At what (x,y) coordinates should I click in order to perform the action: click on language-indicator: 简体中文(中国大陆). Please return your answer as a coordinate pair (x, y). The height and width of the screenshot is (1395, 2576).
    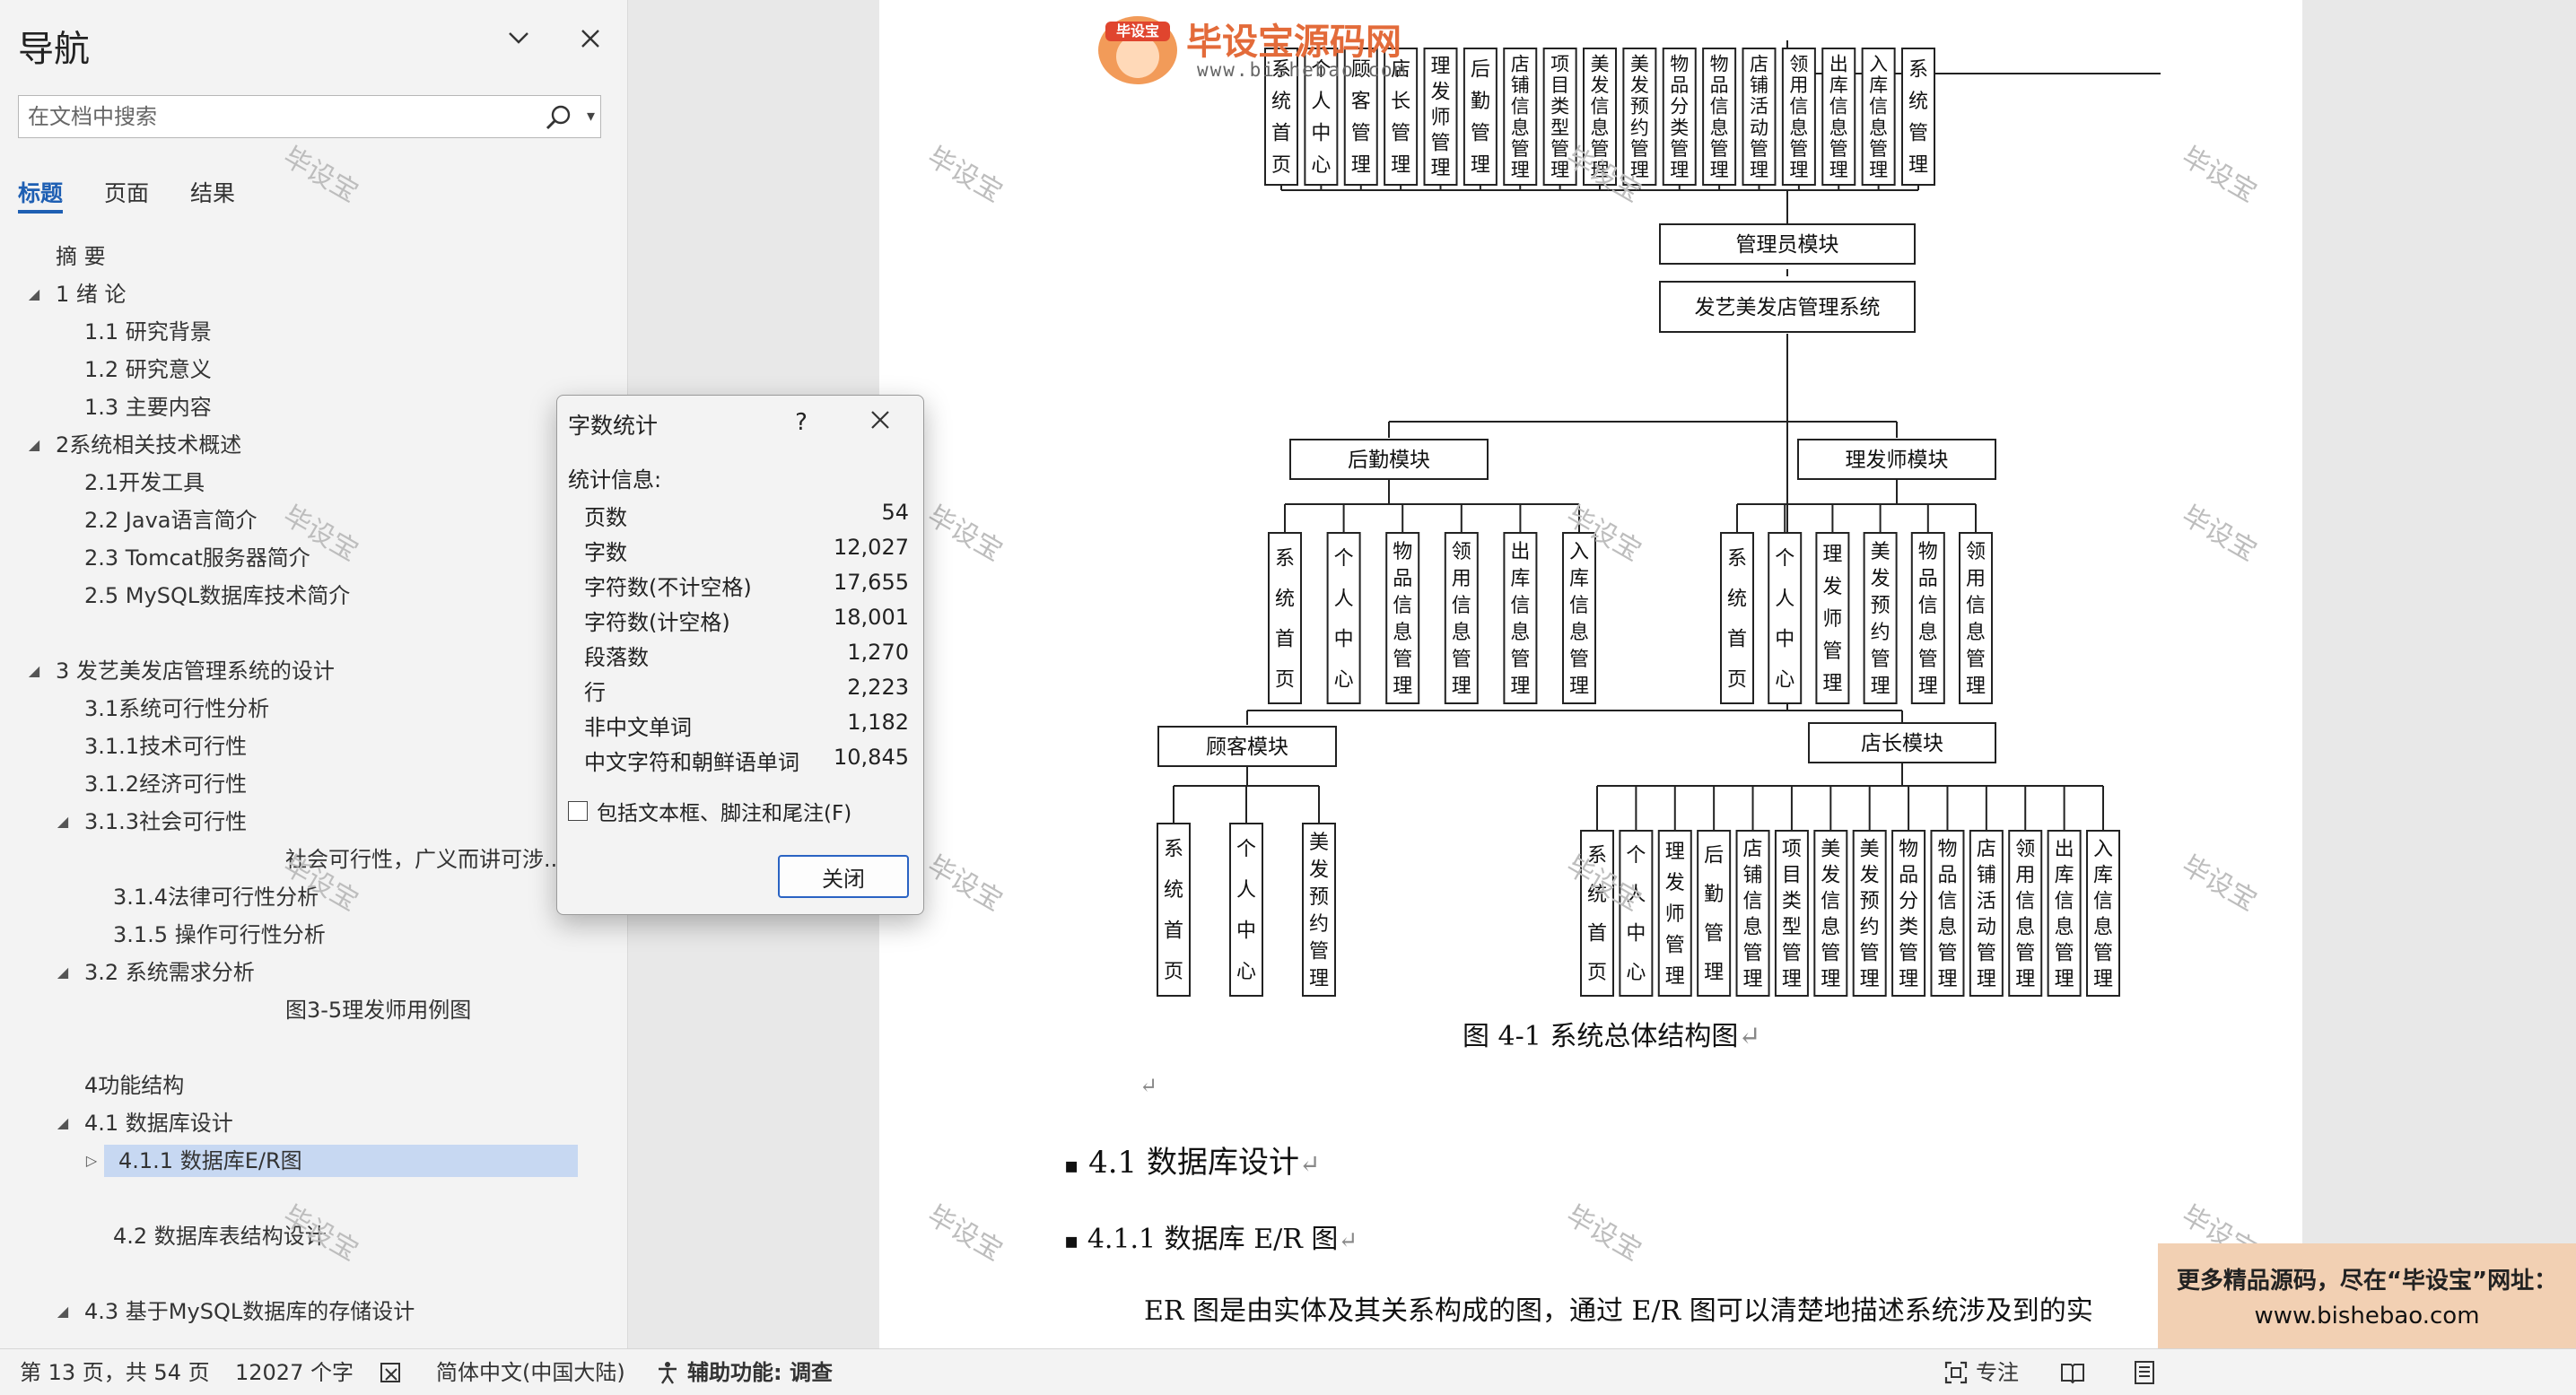
    Looking at the image, I should click on (530, 1372).